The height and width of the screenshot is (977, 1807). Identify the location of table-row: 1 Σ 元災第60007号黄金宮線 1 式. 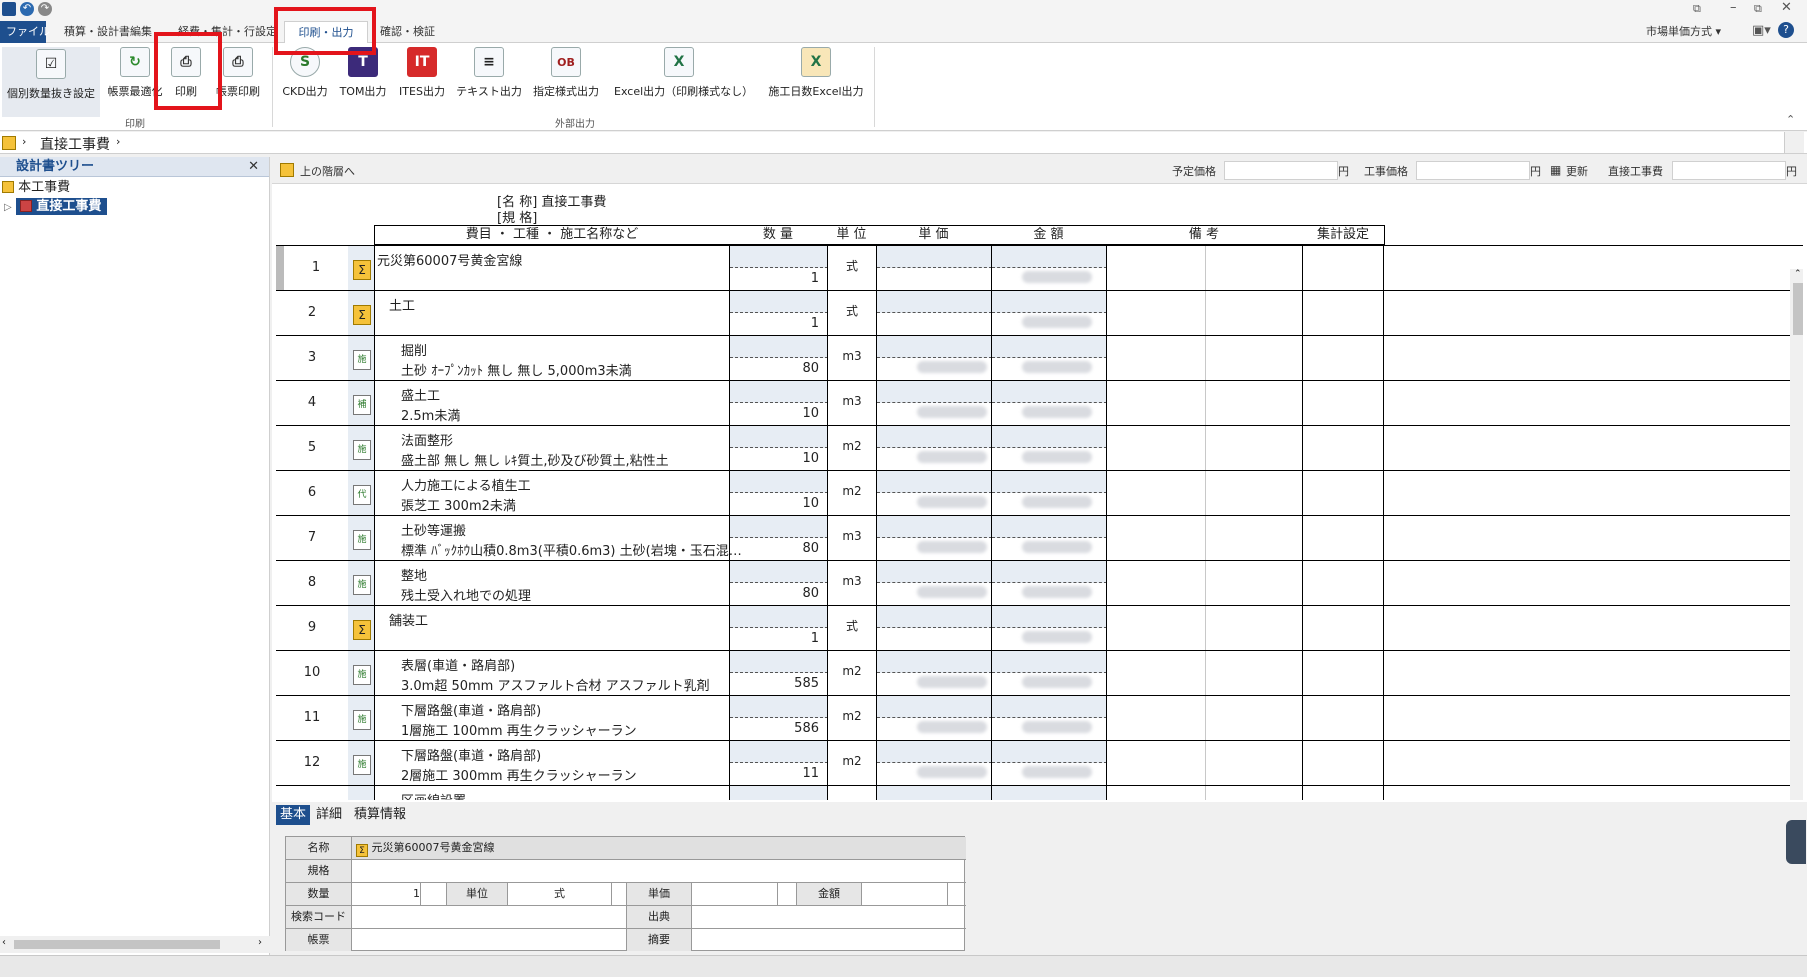
(1039, 267).